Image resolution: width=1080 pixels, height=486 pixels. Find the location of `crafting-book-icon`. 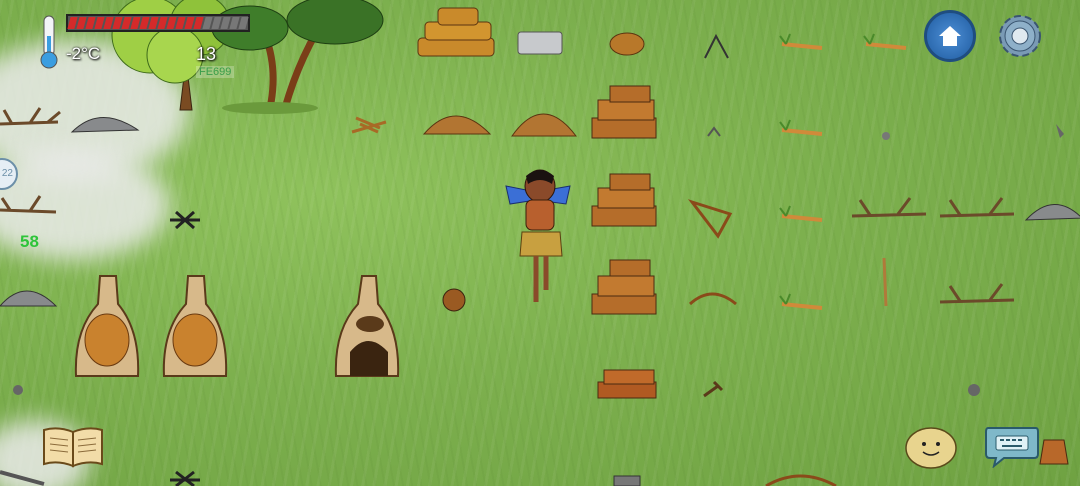

crafting-book-icon is located at coordinates (73, 447).